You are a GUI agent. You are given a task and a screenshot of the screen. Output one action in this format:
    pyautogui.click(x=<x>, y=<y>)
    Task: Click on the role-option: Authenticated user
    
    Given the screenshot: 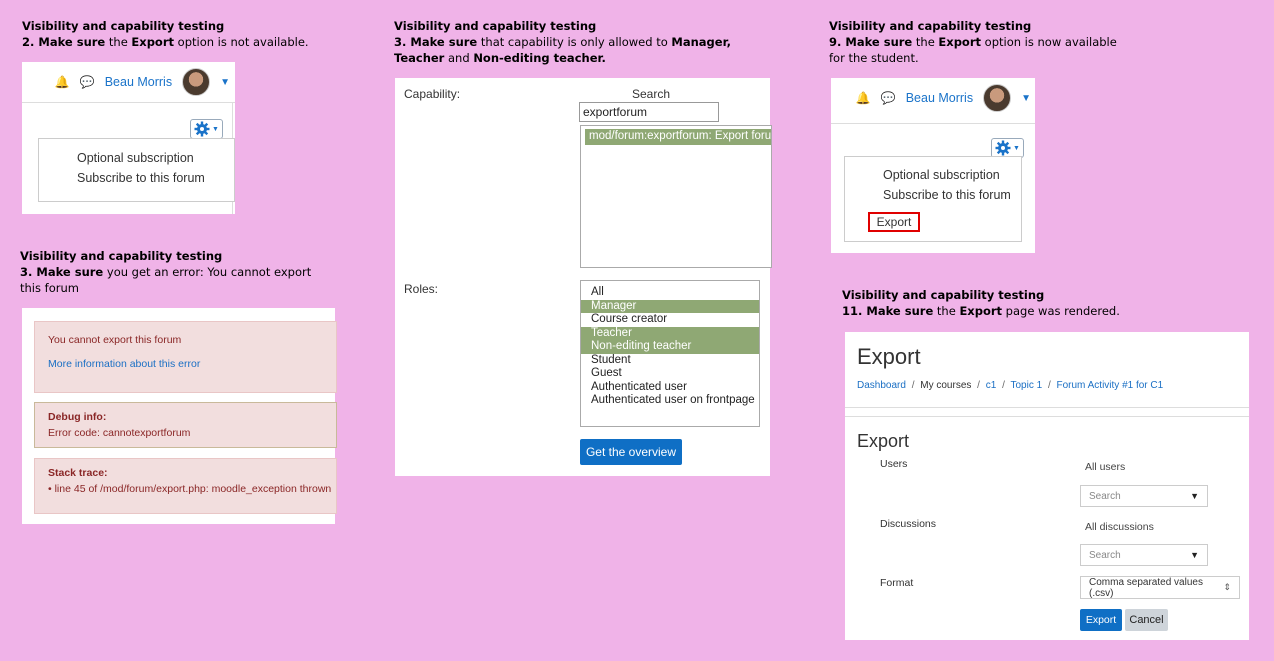 What is the action you would take?
    pyautogui.click(x=670, y=388)
    